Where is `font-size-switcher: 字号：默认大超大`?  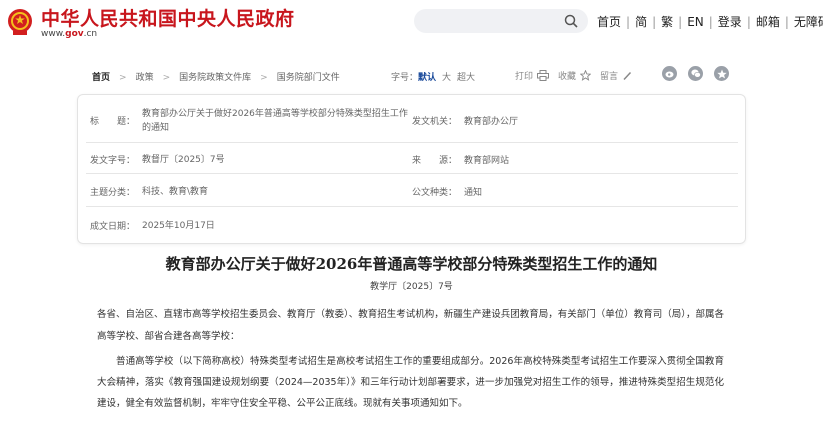
font-size-switcher: 字号：默认大超大 is located at coordinates (436, 76).